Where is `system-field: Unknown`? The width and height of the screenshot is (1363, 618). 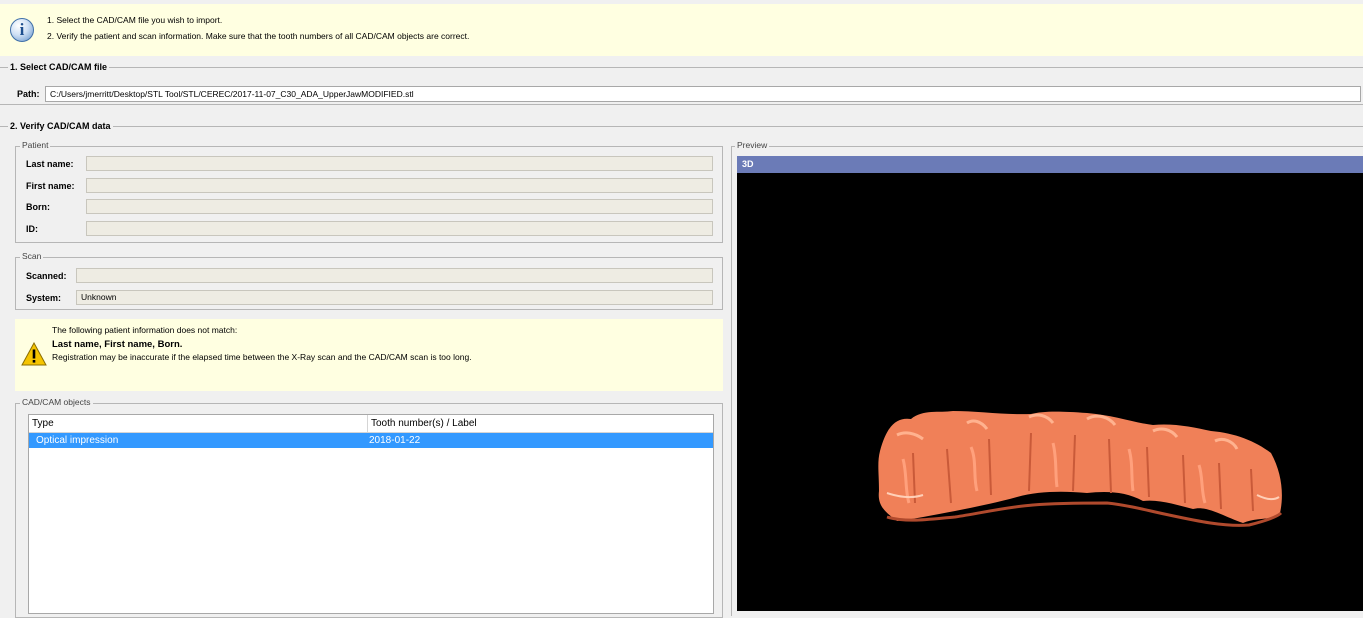 system-field: Unknown is located at coordinates (394, 297).